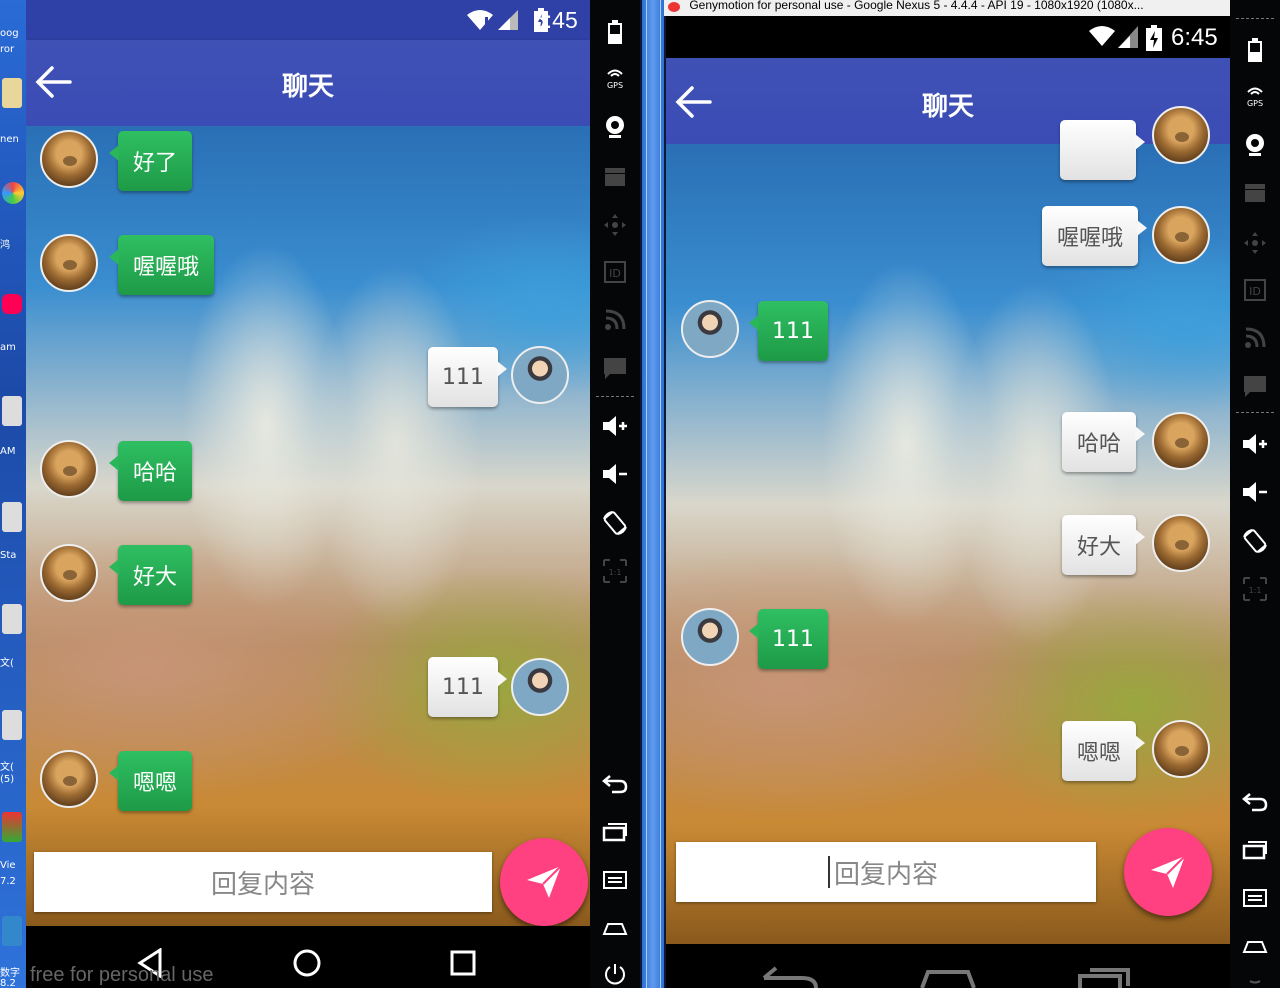 Image resolution: width=1280 pixels, height=988 pixels. What do you see at coordinates (12, 619) in the screenshot?
I see `desktop-icon-doc3` at bounding box center [12, 619].